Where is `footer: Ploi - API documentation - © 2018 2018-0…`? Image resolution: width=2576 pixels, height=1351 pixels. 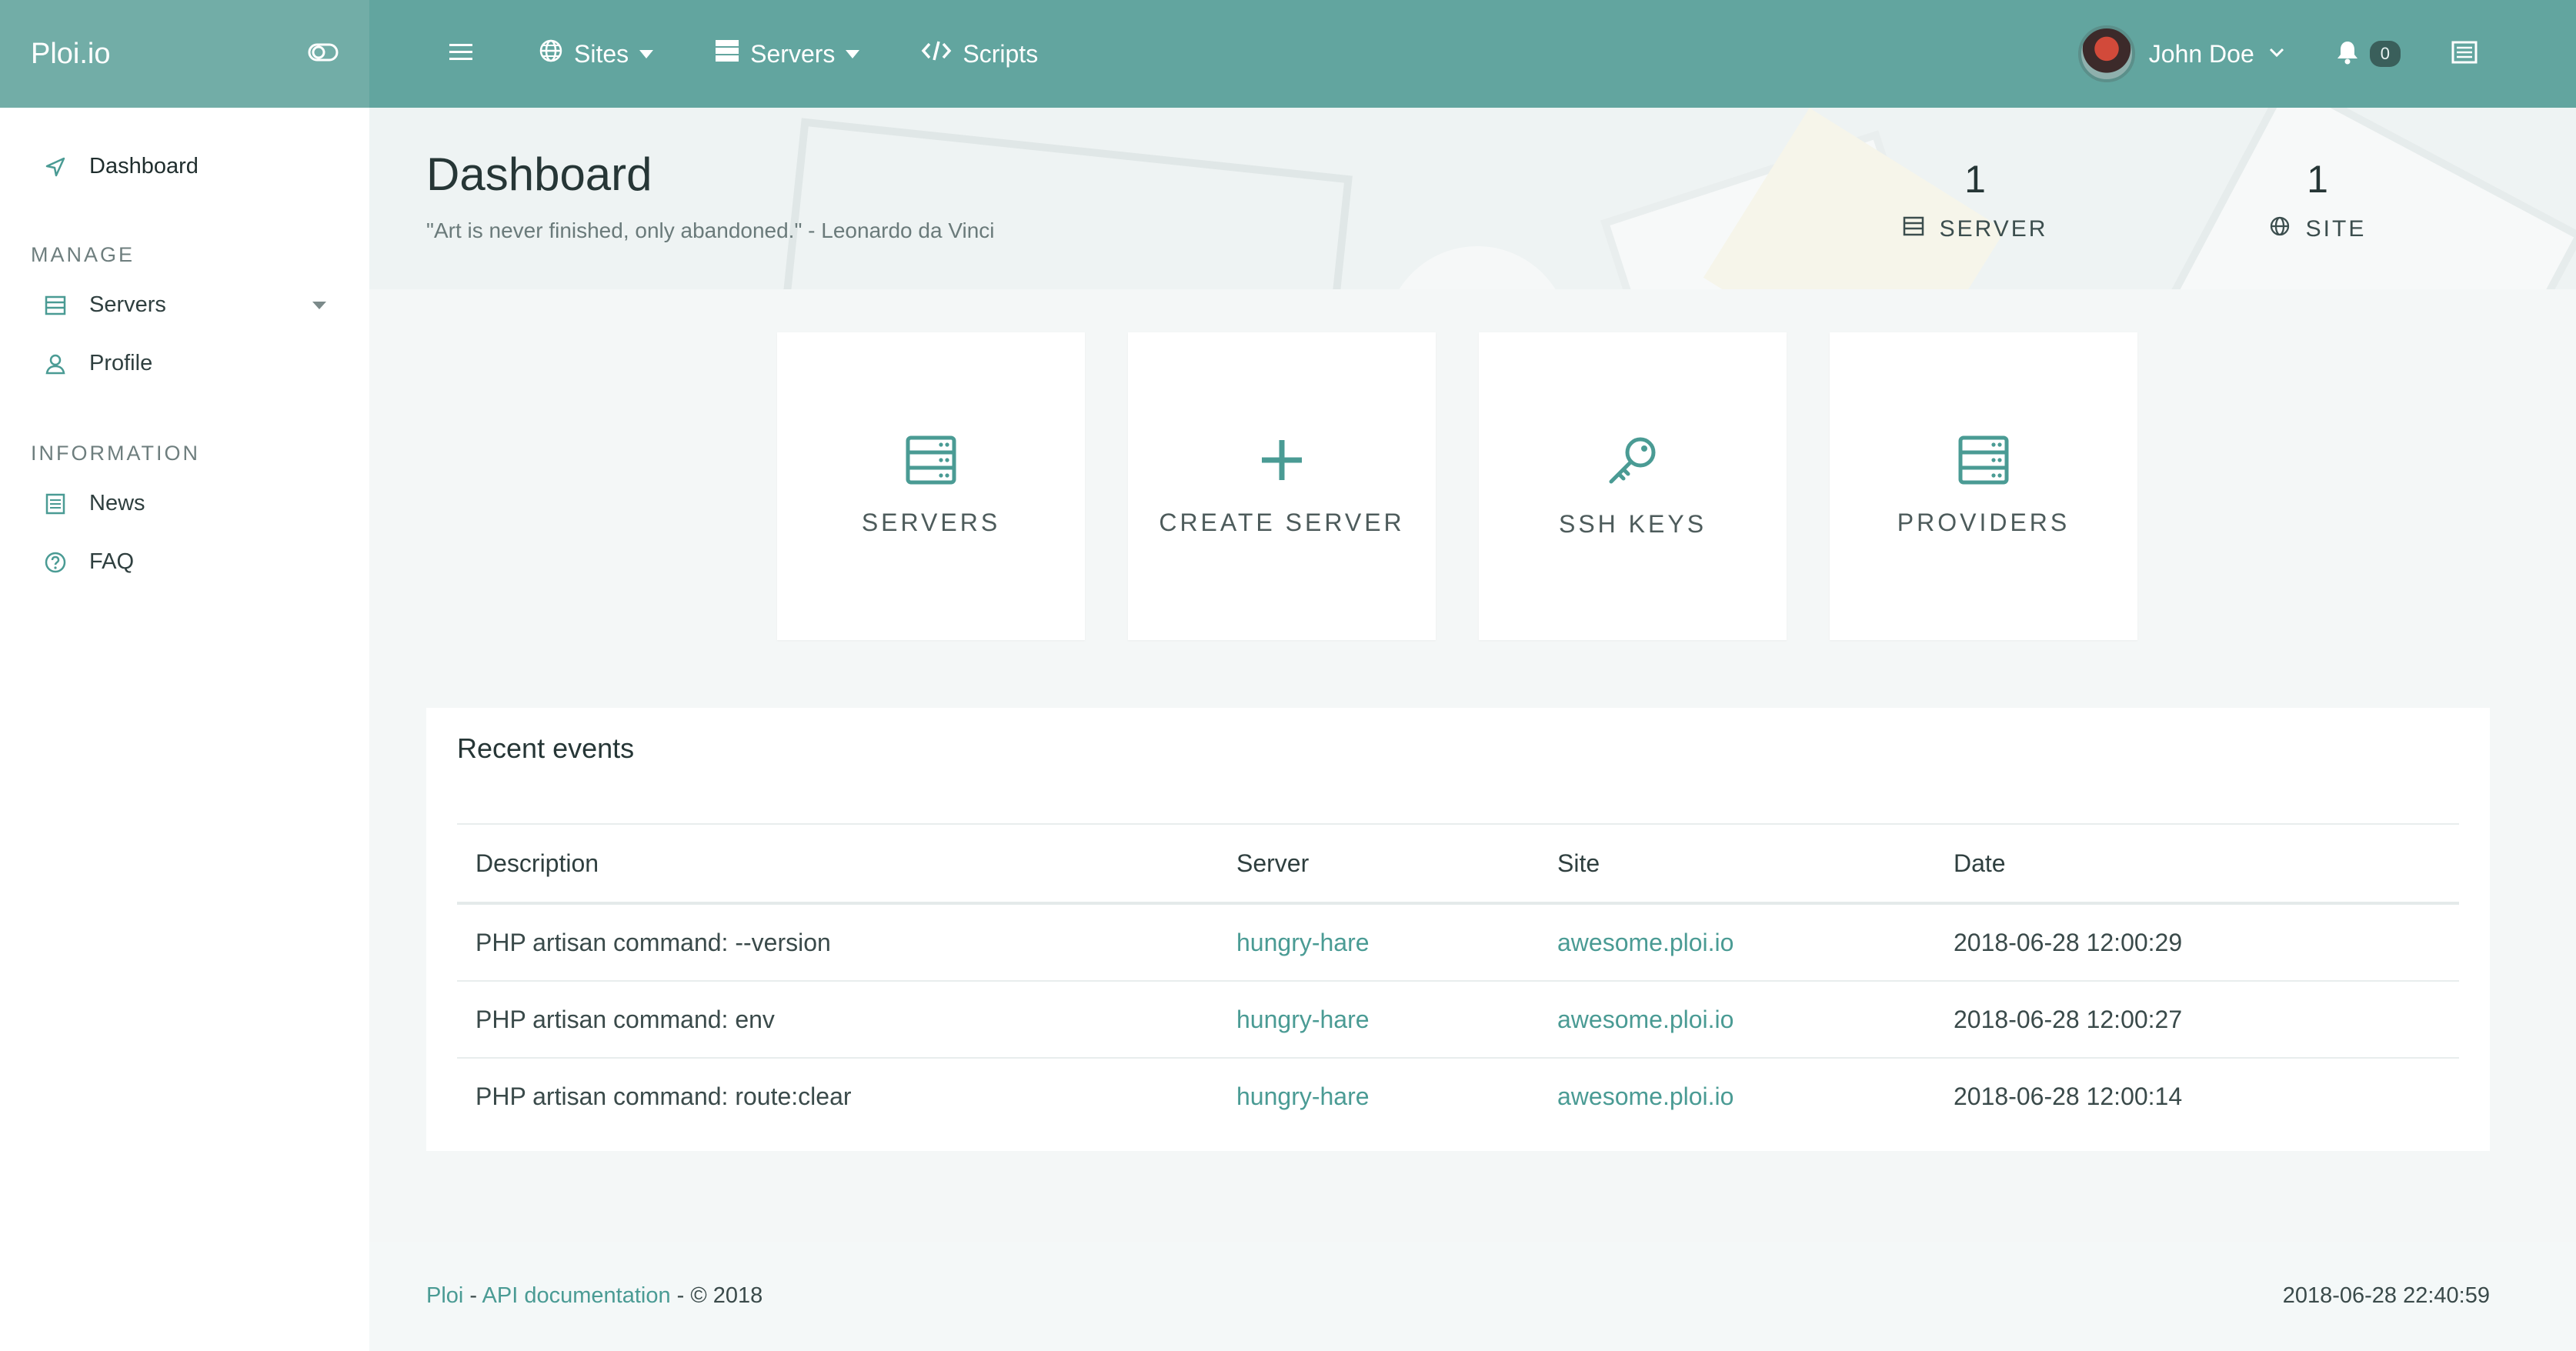 footer: Ploi - API documentation - © 2018 2018-0… is located at coordinates (1472, 1296).